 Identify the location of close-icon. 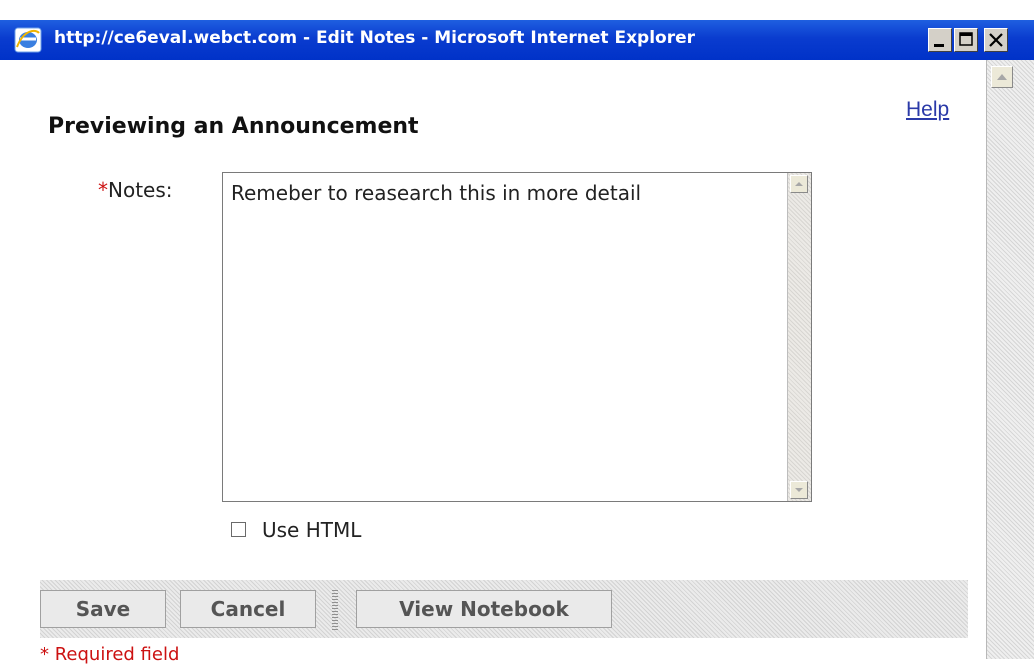
(996, 40).